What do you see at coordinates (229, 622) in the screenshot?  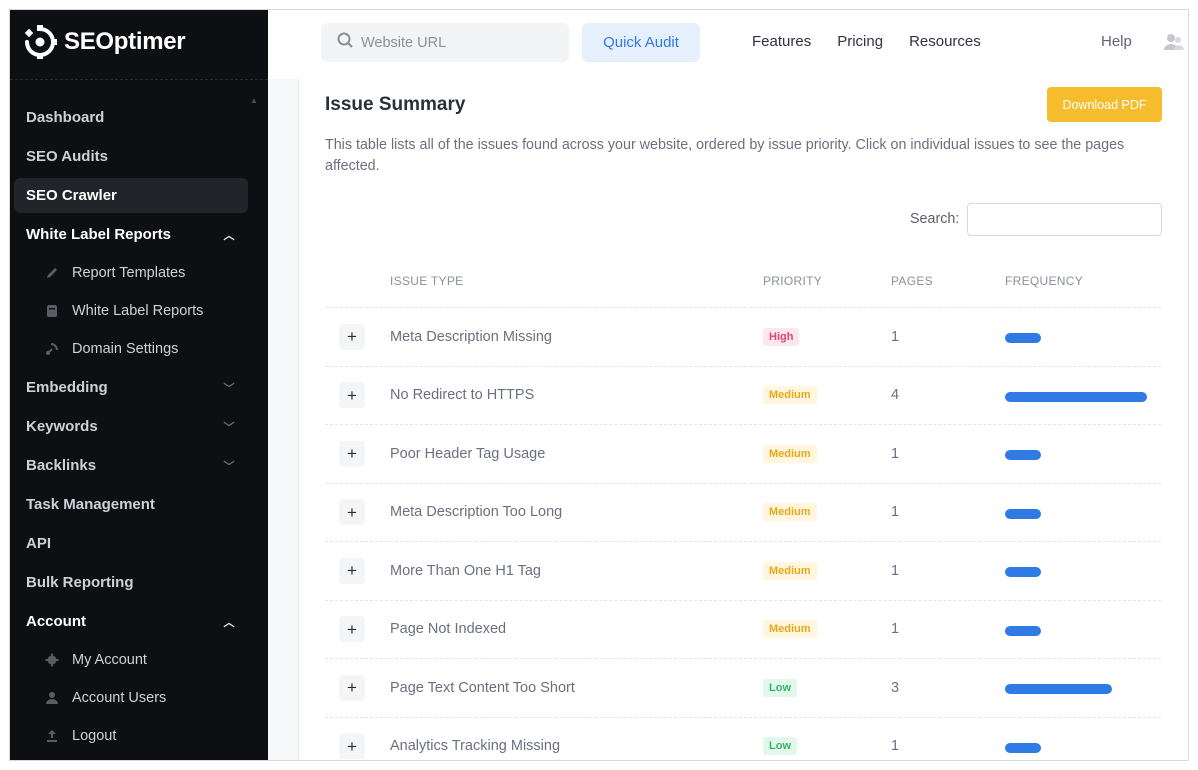 I see `chevron-up-icon: ︿` at bounding box center [229, 622].